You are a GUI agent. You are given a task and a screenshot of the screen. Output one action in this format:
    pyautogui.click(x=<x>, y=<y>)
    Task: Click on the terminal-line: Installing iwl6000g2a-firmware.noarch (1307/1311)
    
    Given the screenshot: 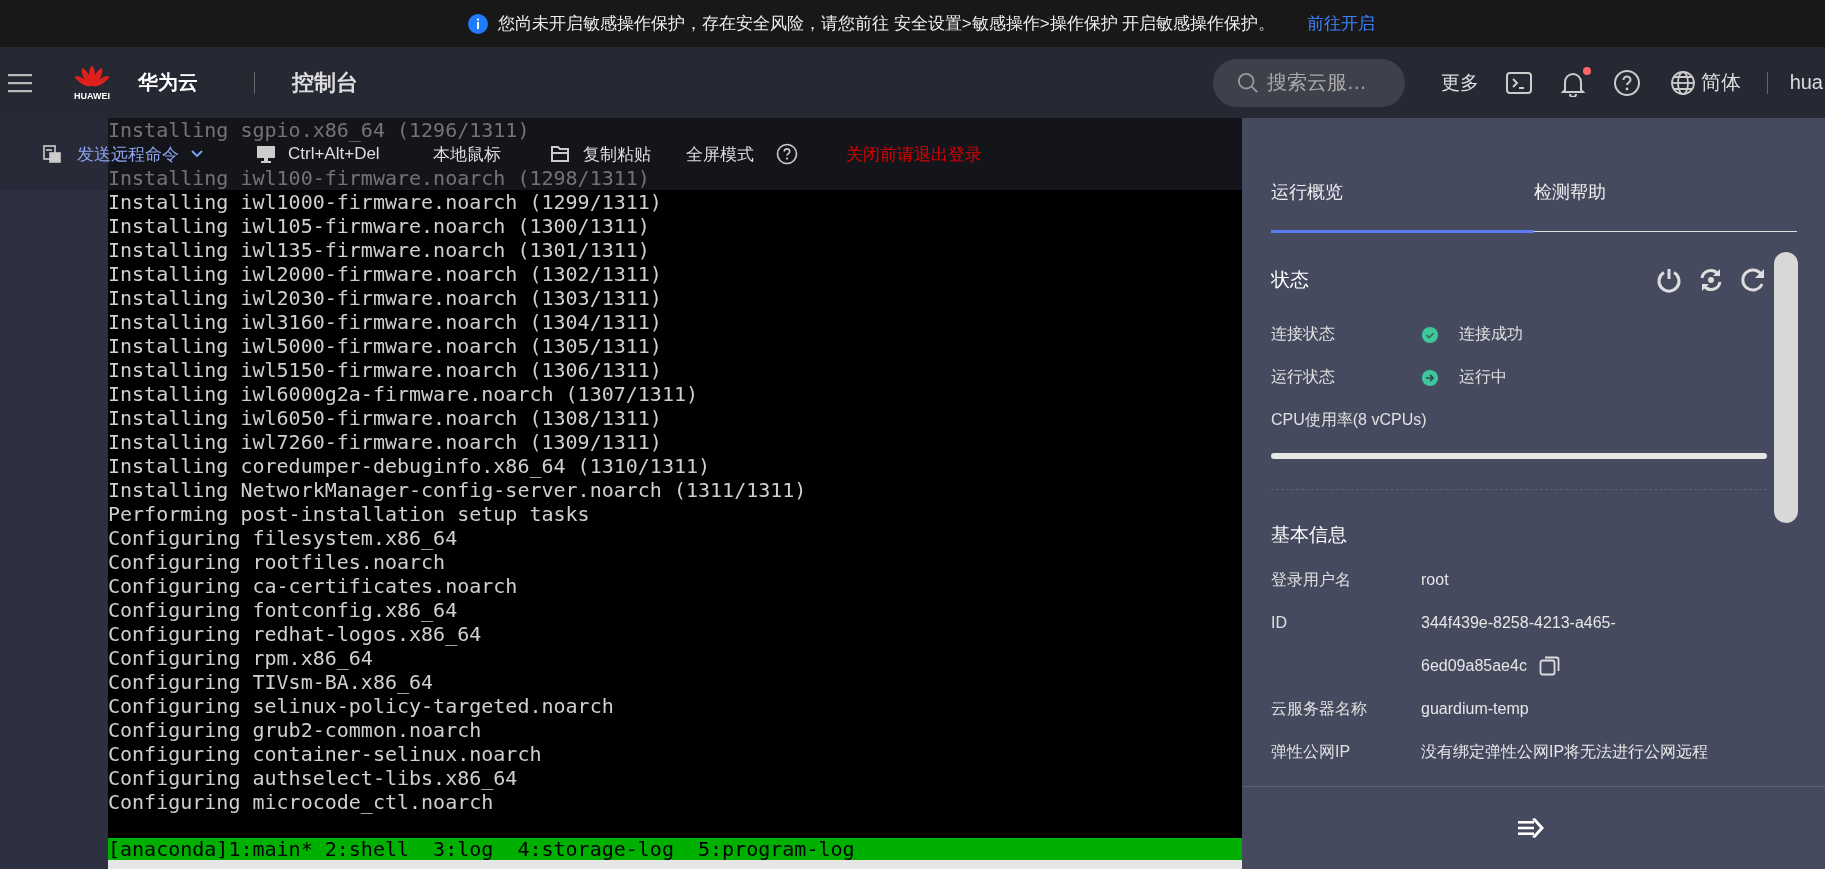 What is the action you would take?
    pyautogui.click(x=403, y=394)
    